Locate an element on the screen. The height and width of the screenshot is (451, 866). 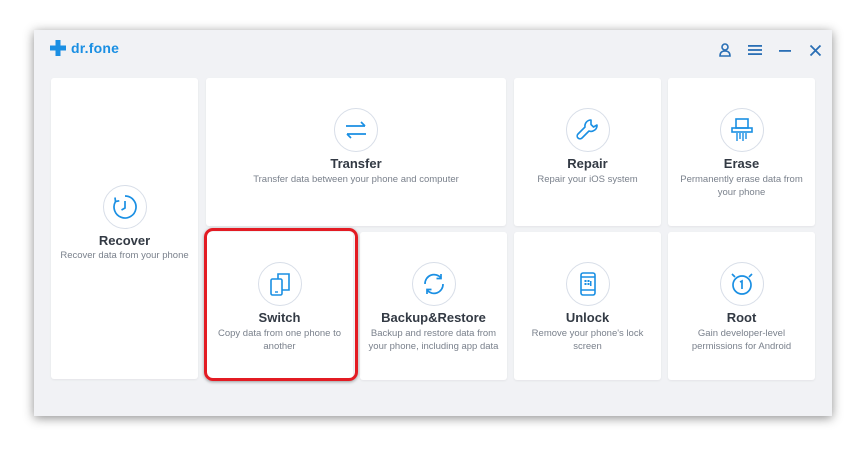
recover-card: Recover Recover data from your phone is located at coordinates (124, 228).